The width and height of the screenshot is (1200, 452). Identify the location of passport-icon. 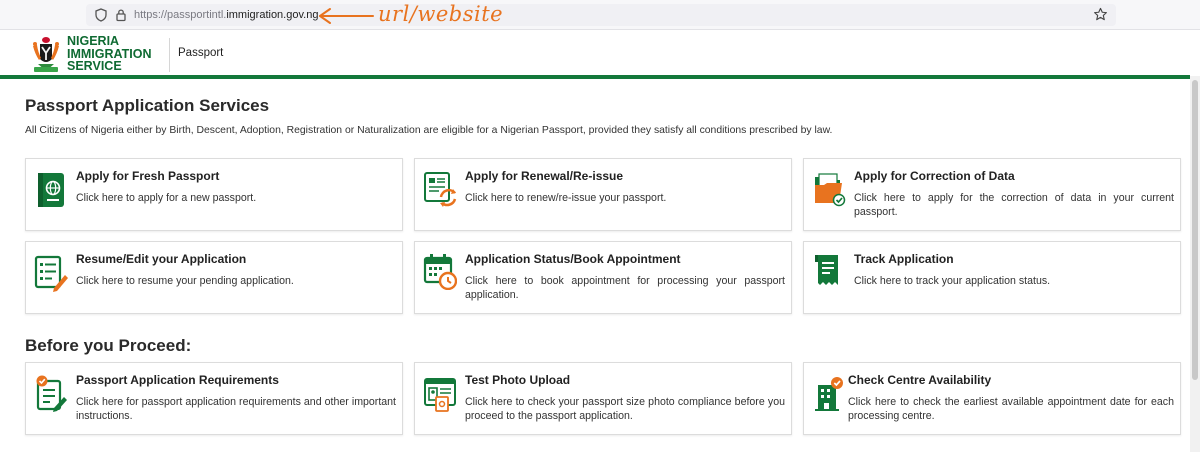
(51, 190).